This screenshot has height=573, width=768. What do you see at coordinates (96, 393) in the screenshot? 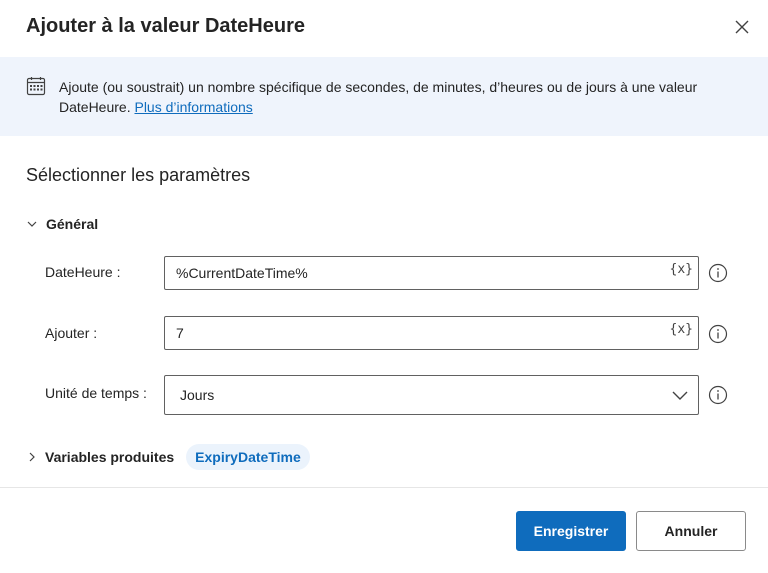
I see `time-unit-label: Unité de temps :` at bounding box center [96, 393].